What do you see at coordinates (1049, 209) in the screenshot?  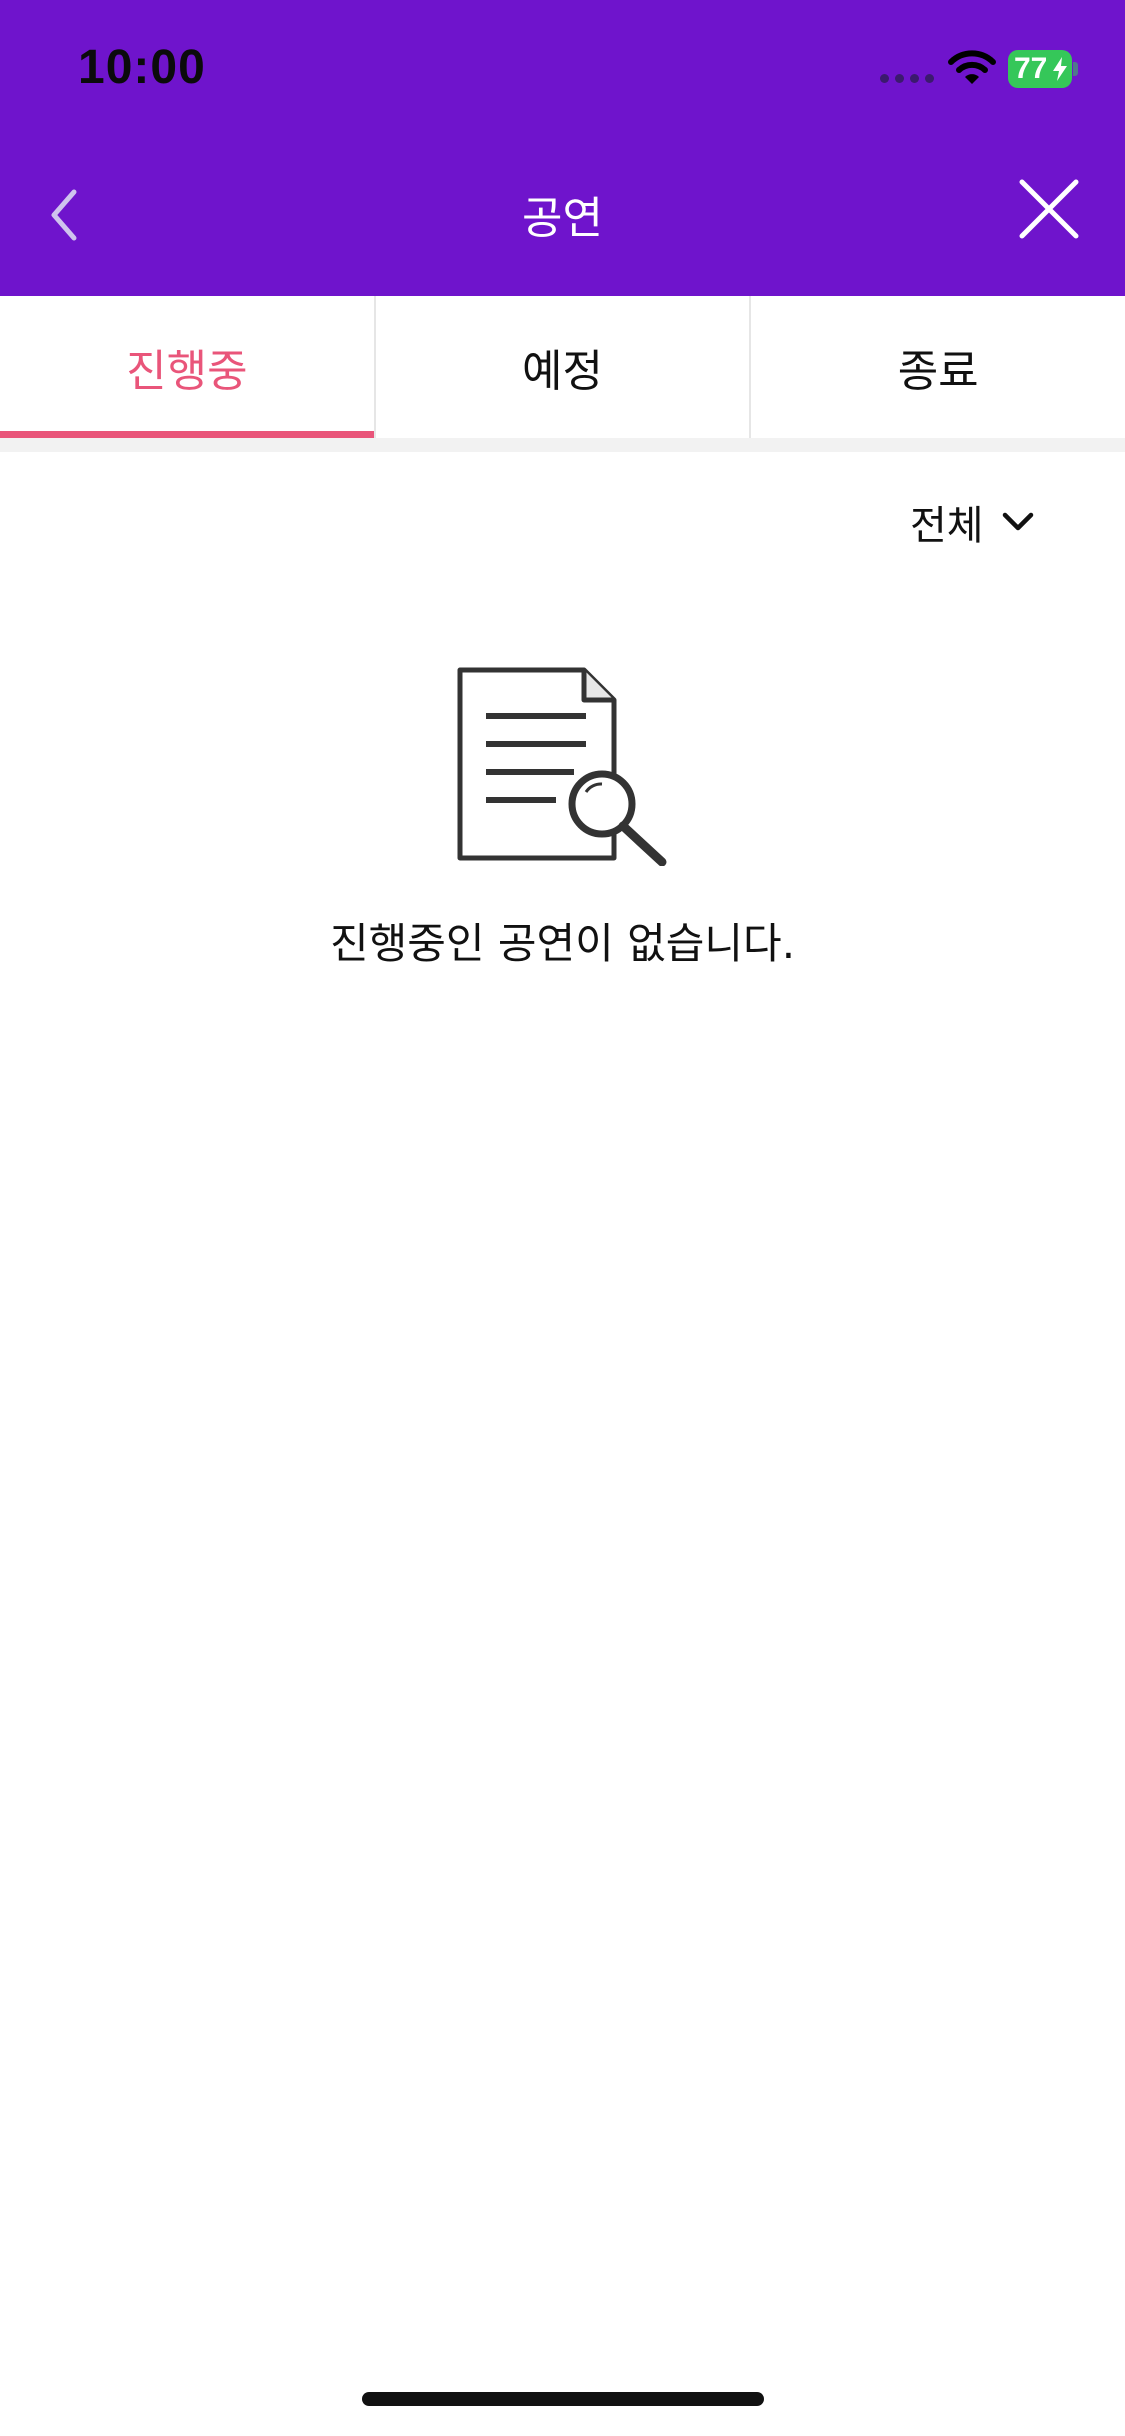 I see `close-button` at bounding box center [1049, 209].